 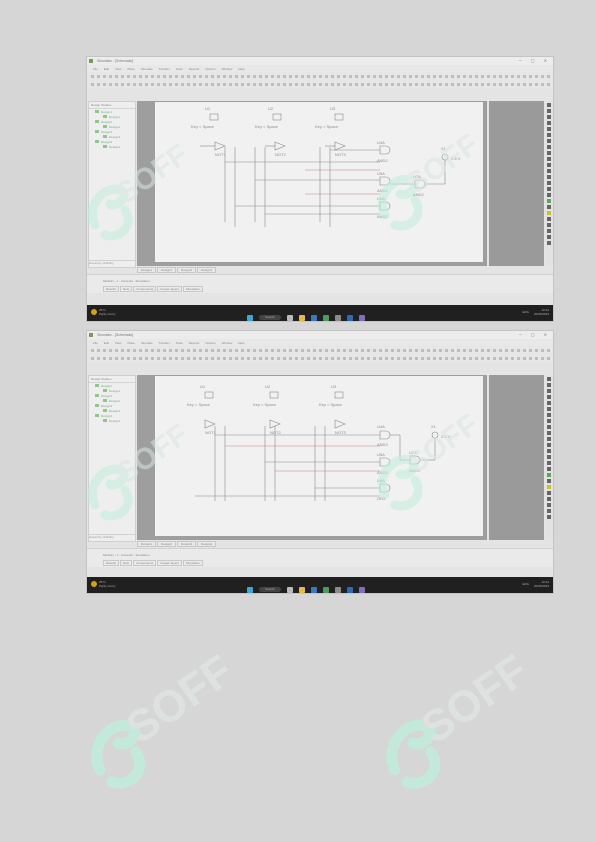 I want to click on gate-label: NOT3, so click(x=340, y=154).